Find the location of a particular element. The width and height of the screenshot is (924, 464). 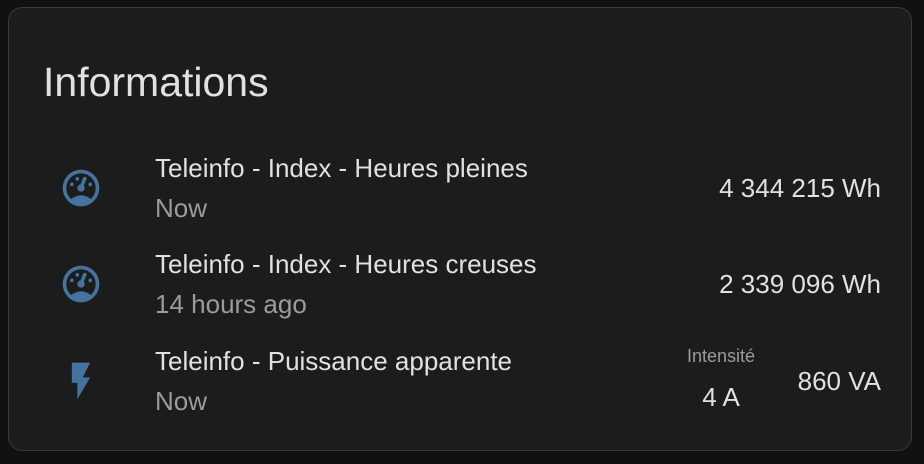

entity-name: Teleinfo - Index - Heures creuses is located at coordinates (346, 264).